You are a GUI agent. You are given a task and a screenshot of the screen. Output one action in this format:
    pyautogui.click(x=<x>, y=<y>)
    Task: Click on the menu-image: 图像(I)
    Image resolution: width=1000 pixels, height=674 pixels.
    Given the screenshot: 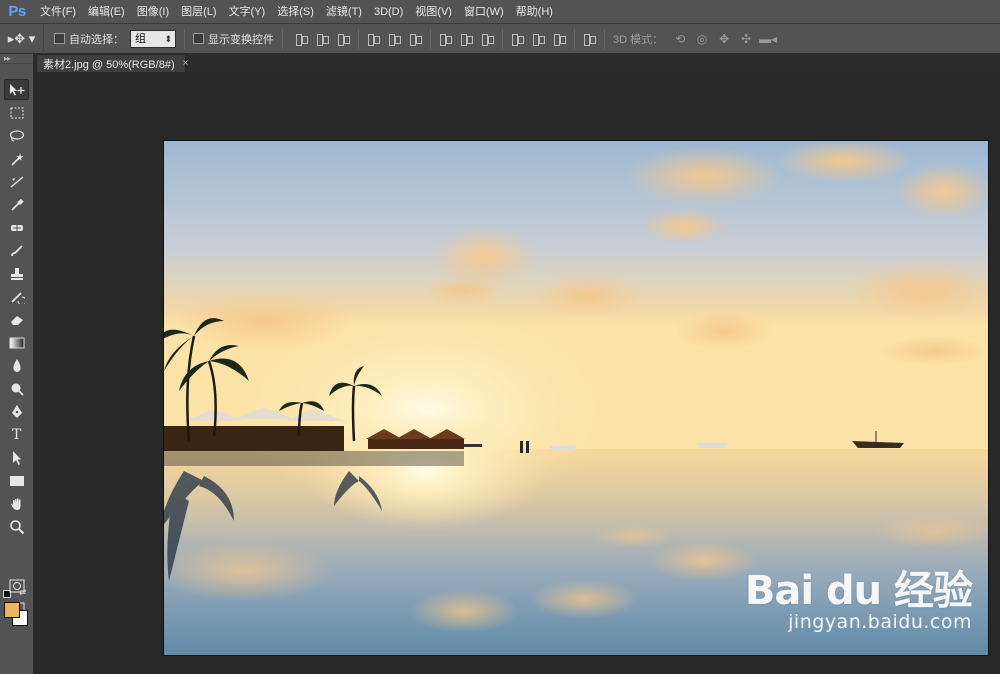 What is the action you would take?
    pyautogui.click(x=153, y=12)
    